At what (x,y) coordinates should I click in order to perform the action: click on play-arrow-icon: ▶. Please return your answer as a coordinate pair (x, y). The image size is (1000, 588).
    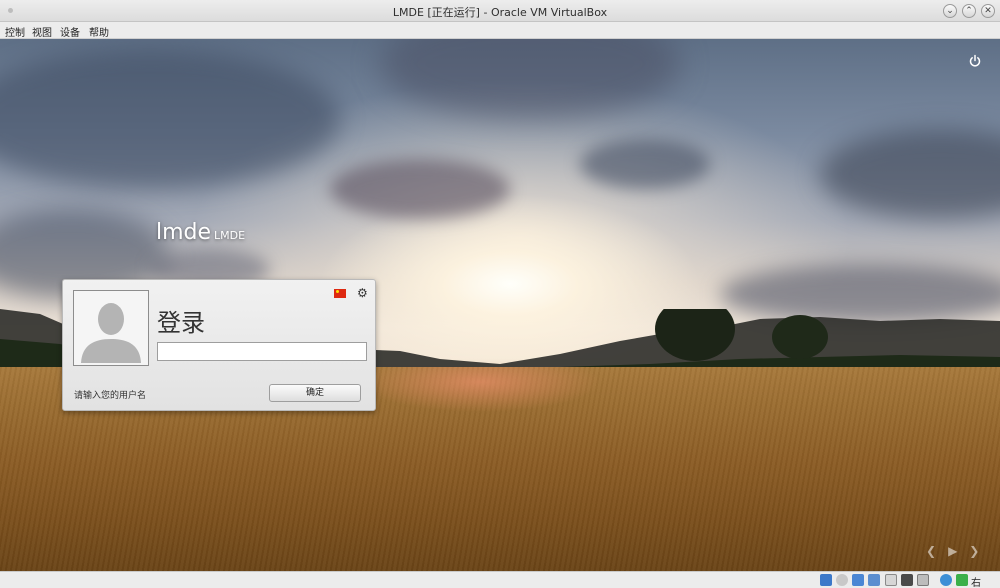
    Looking at the image, I should click on (958, 551).